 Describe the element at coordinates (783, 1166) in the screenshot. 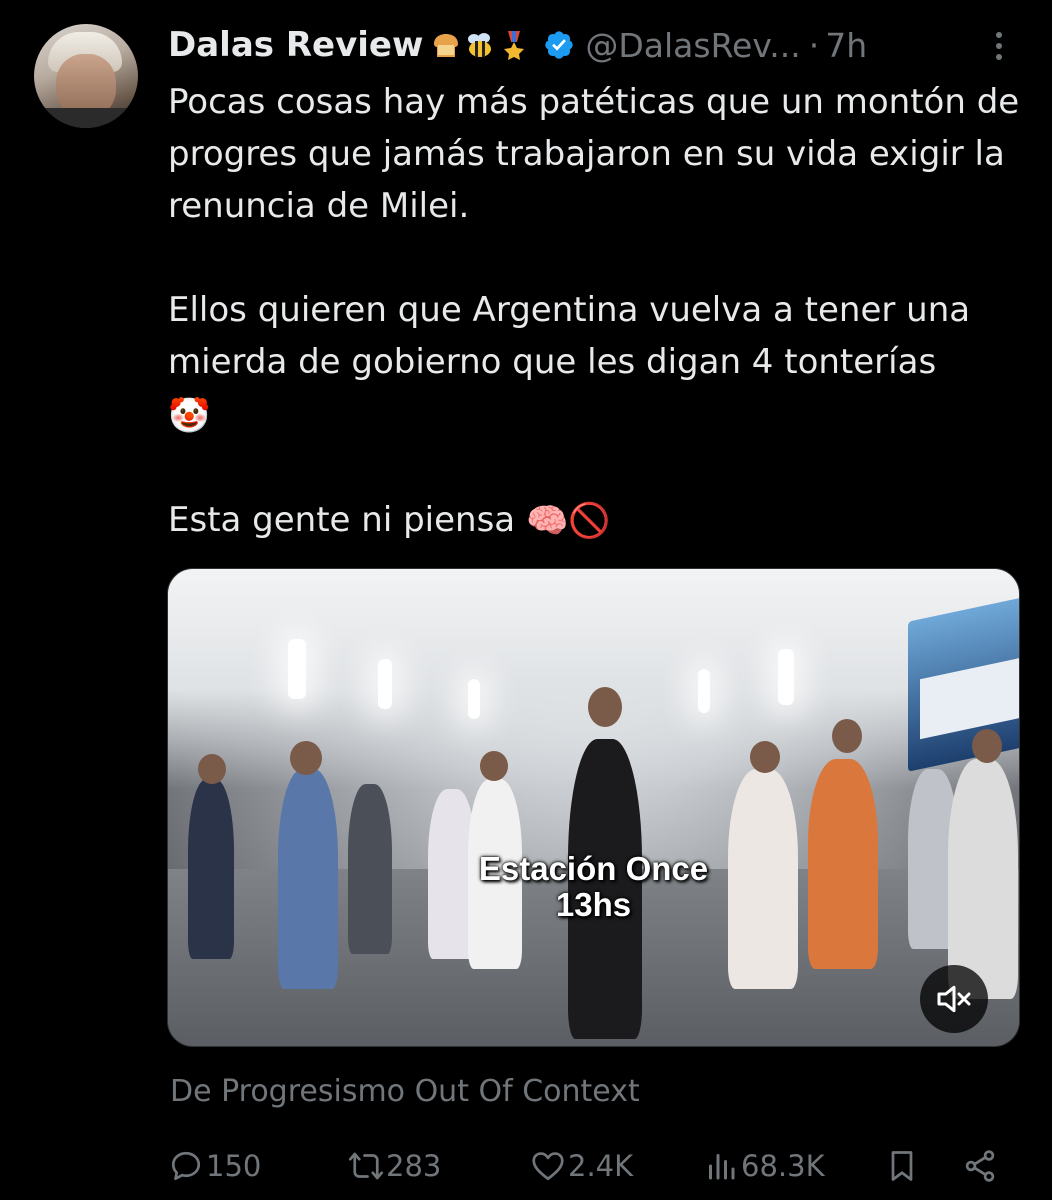

I see `view-count: 68.3K` at that location.